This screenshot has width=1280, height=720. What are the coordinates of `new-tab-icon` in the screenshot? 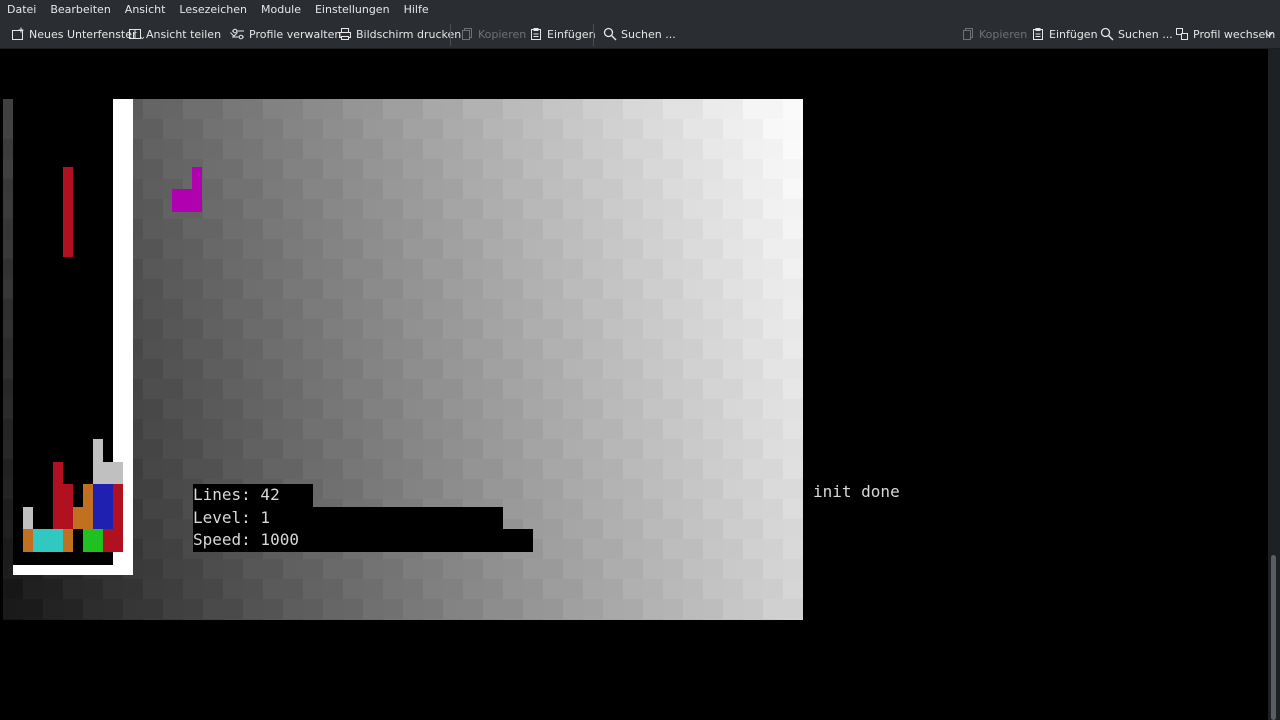 It's located at (18, 33).